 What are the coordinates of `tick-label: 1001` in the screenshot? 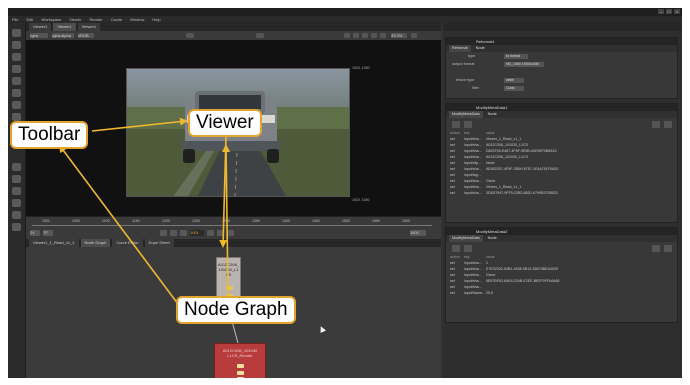 It's located at (46, 221).